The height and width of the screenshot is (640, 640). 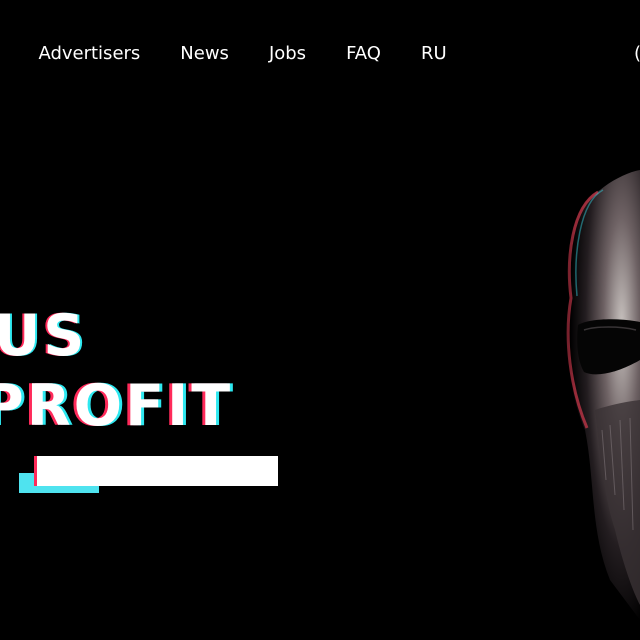 I want to click on hero-headline-line-1: US, so click(x=44, y=336).